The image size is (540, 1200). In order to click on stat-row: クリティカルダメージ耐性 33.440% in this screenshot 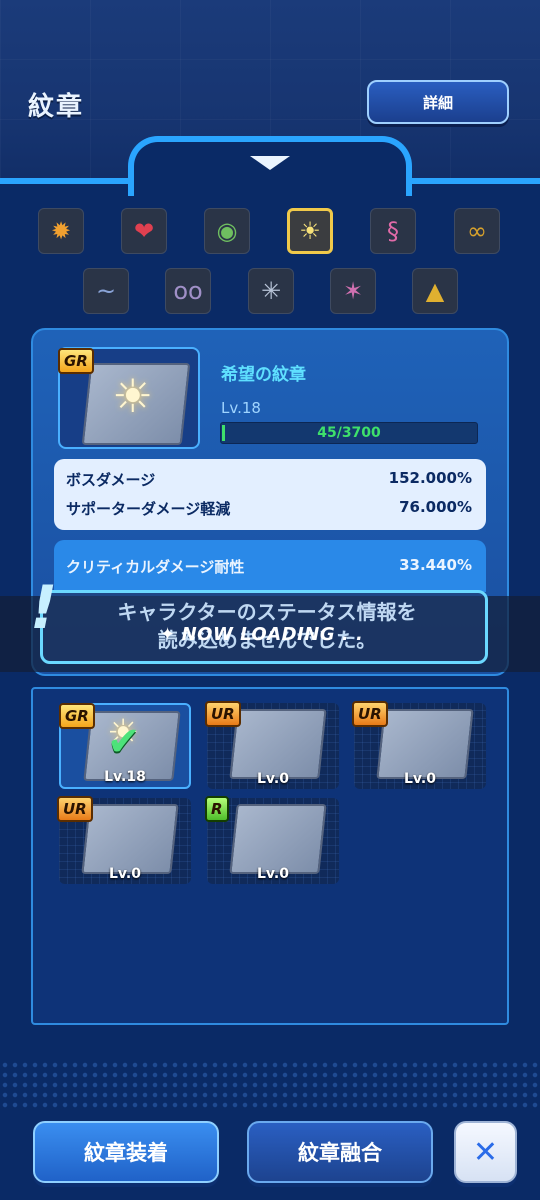, I will do `click(269, 566)`.